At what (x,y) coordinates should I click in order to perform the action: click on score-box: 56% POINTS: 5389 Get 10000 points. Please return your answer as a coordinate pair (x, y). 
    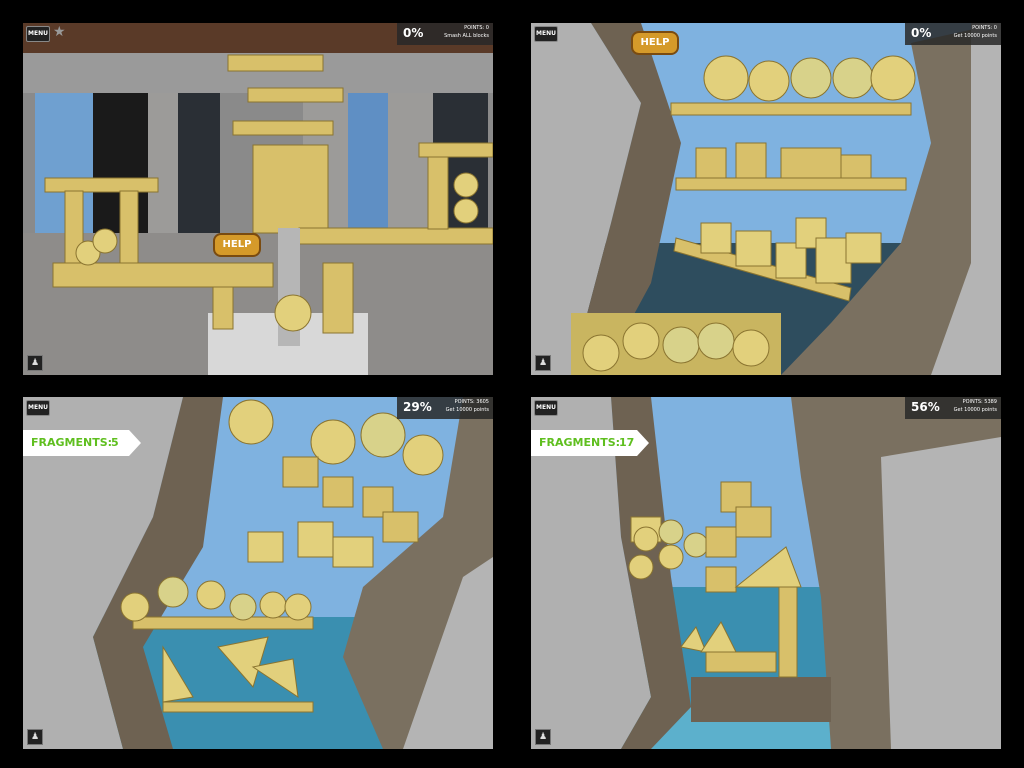
    Looking at the image, I should click on (953, 408).